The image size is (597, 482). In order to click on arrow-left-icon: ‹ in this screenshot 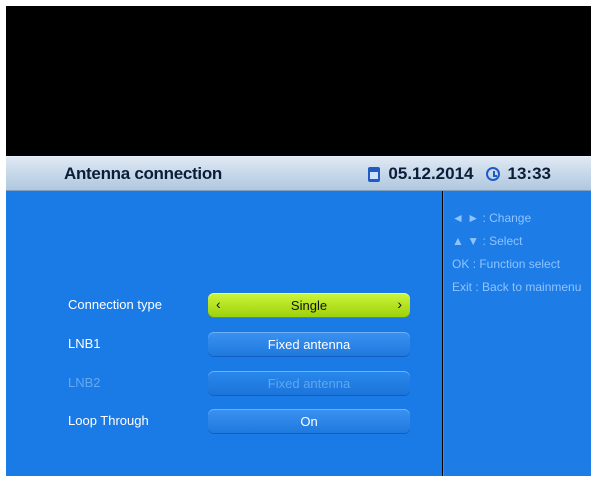, I will do `click(218, 304)`.